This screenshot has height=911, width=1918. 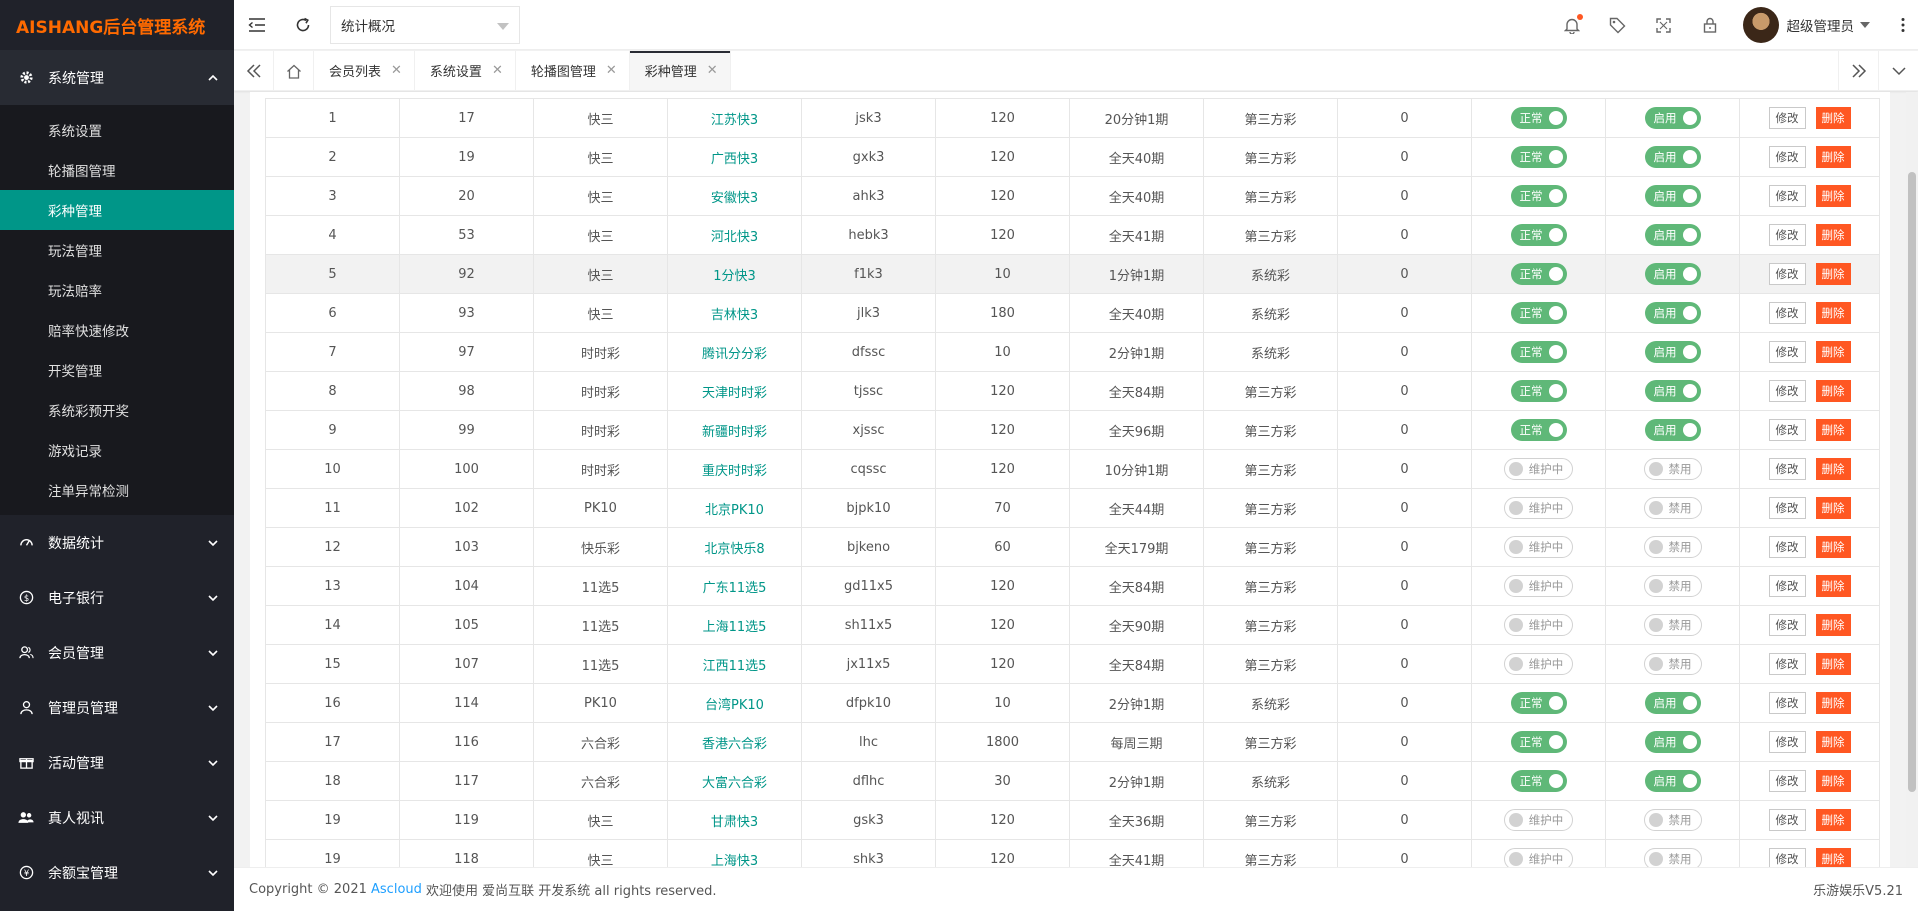 I want to click on more-button, so click(x=1903, y=25).